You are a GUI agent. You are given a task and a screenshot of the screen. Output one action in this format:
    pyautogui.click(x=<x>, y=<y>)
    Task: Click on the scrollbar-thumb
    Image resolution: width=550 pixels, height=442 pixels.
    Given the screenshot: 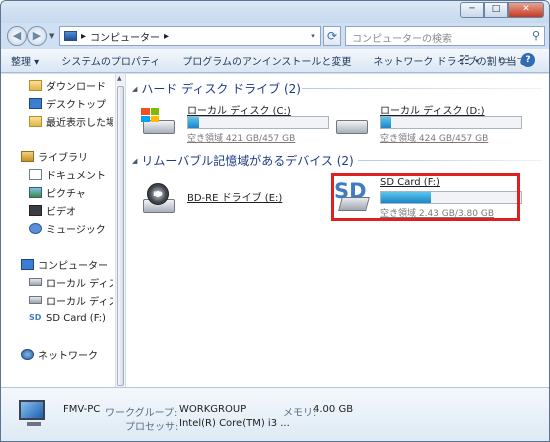 What is the action you would take?
    pyautogui.click(x=120, y=236)
    